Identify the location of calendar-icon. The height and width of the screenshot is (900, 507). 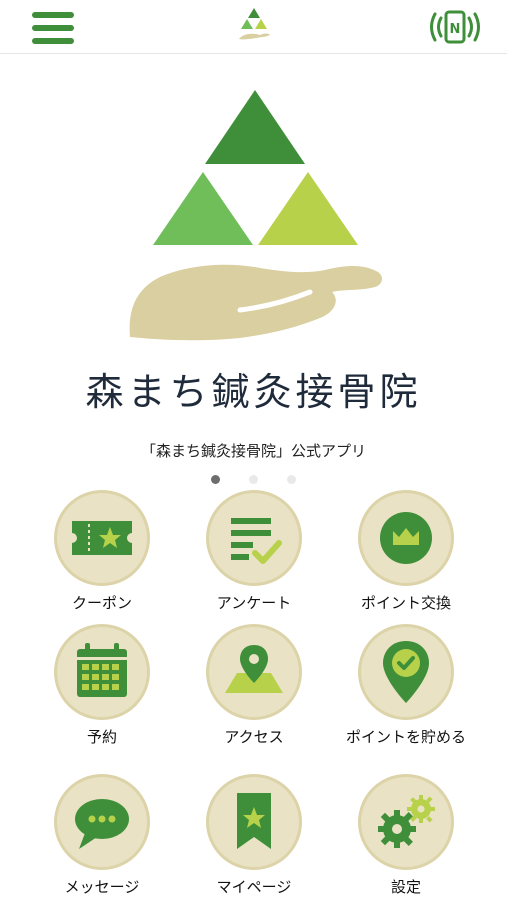
(102, 670).